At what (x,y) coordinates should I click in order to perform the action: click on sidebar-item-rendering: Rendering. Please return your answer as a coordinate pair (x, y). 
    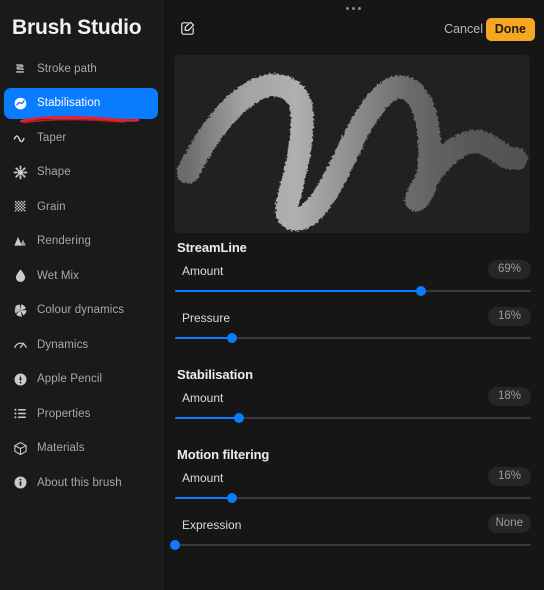
    Looking at the image, I should click on (81, 241).